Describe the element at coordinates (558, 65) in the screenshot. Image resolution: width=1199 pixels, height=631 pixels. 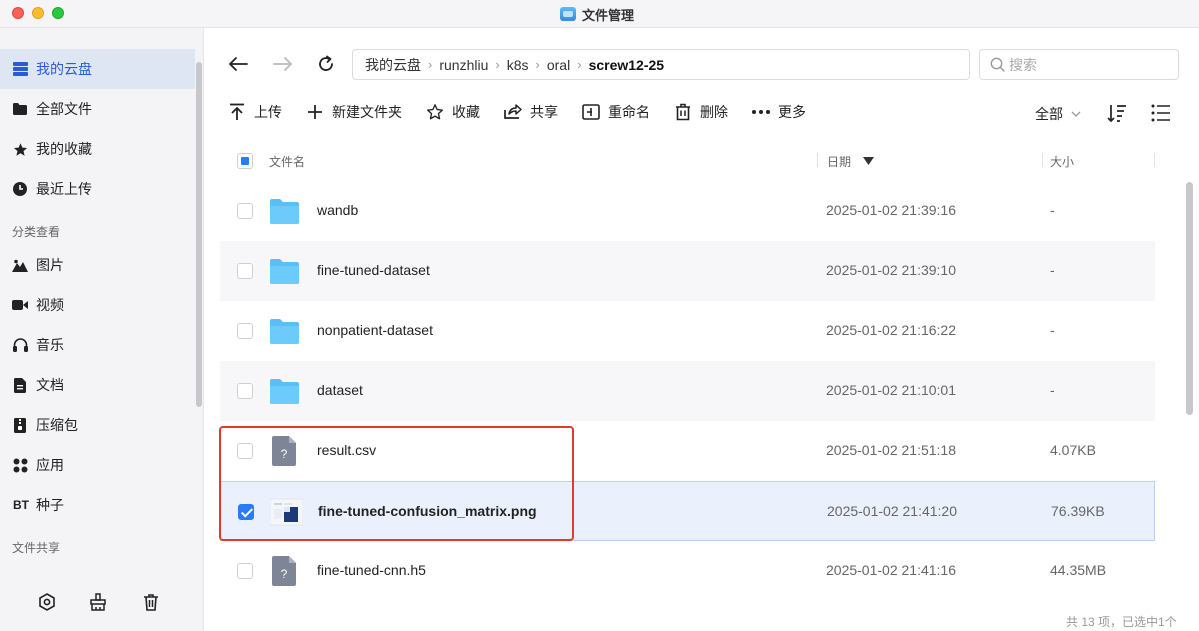
I see `breadcrumb-item: oral` at that location.